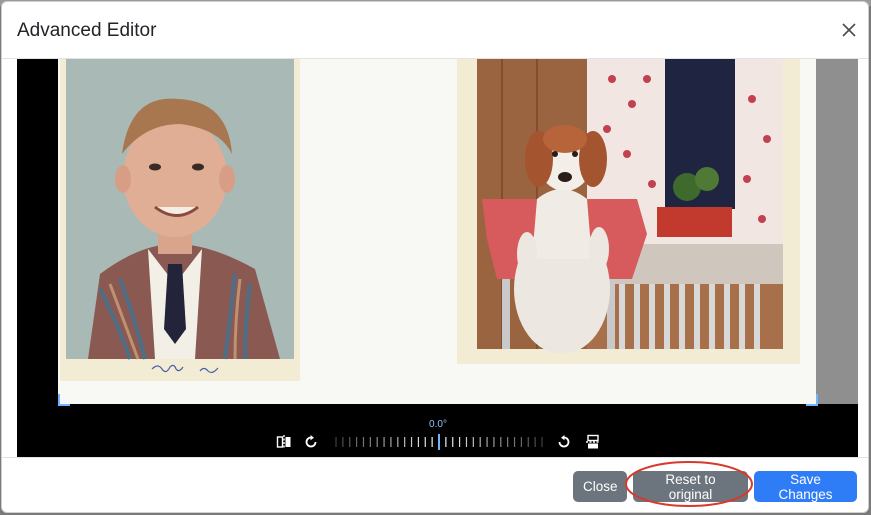  Describe the element at coordinates (849, 30) in the screenshot. I see `close-icon` at that location.